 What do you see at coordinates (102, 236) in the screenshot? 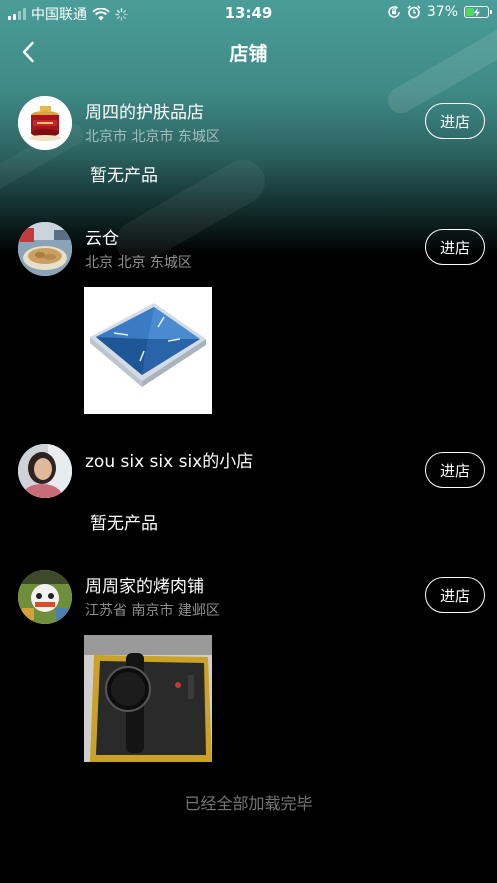
I see `store-name: 云仓` at bounding box center [102, 236].